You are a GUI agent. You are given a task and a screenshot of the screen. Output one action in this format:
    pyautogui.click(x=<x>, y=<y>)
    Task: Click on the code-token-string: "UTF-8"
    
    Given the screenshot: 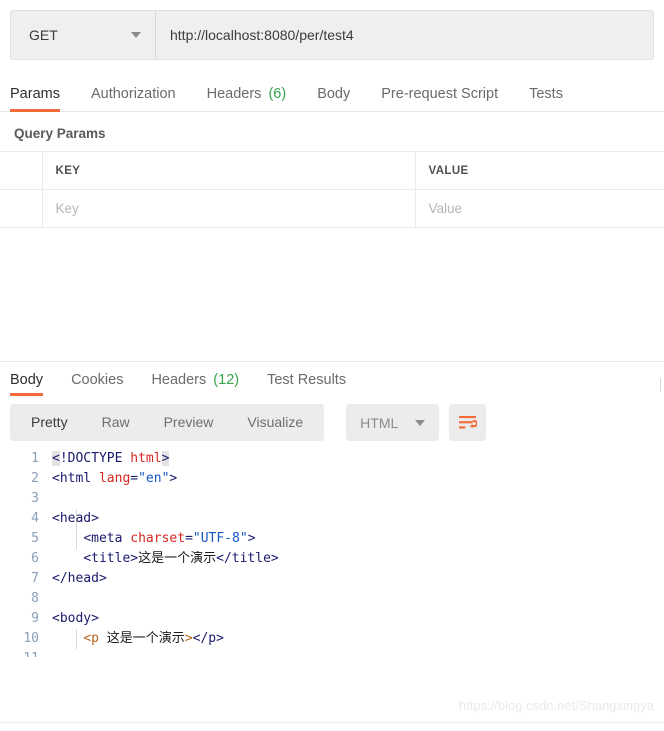 What is the action you would take?
    pyautogui.click(x=220, y=538)
    